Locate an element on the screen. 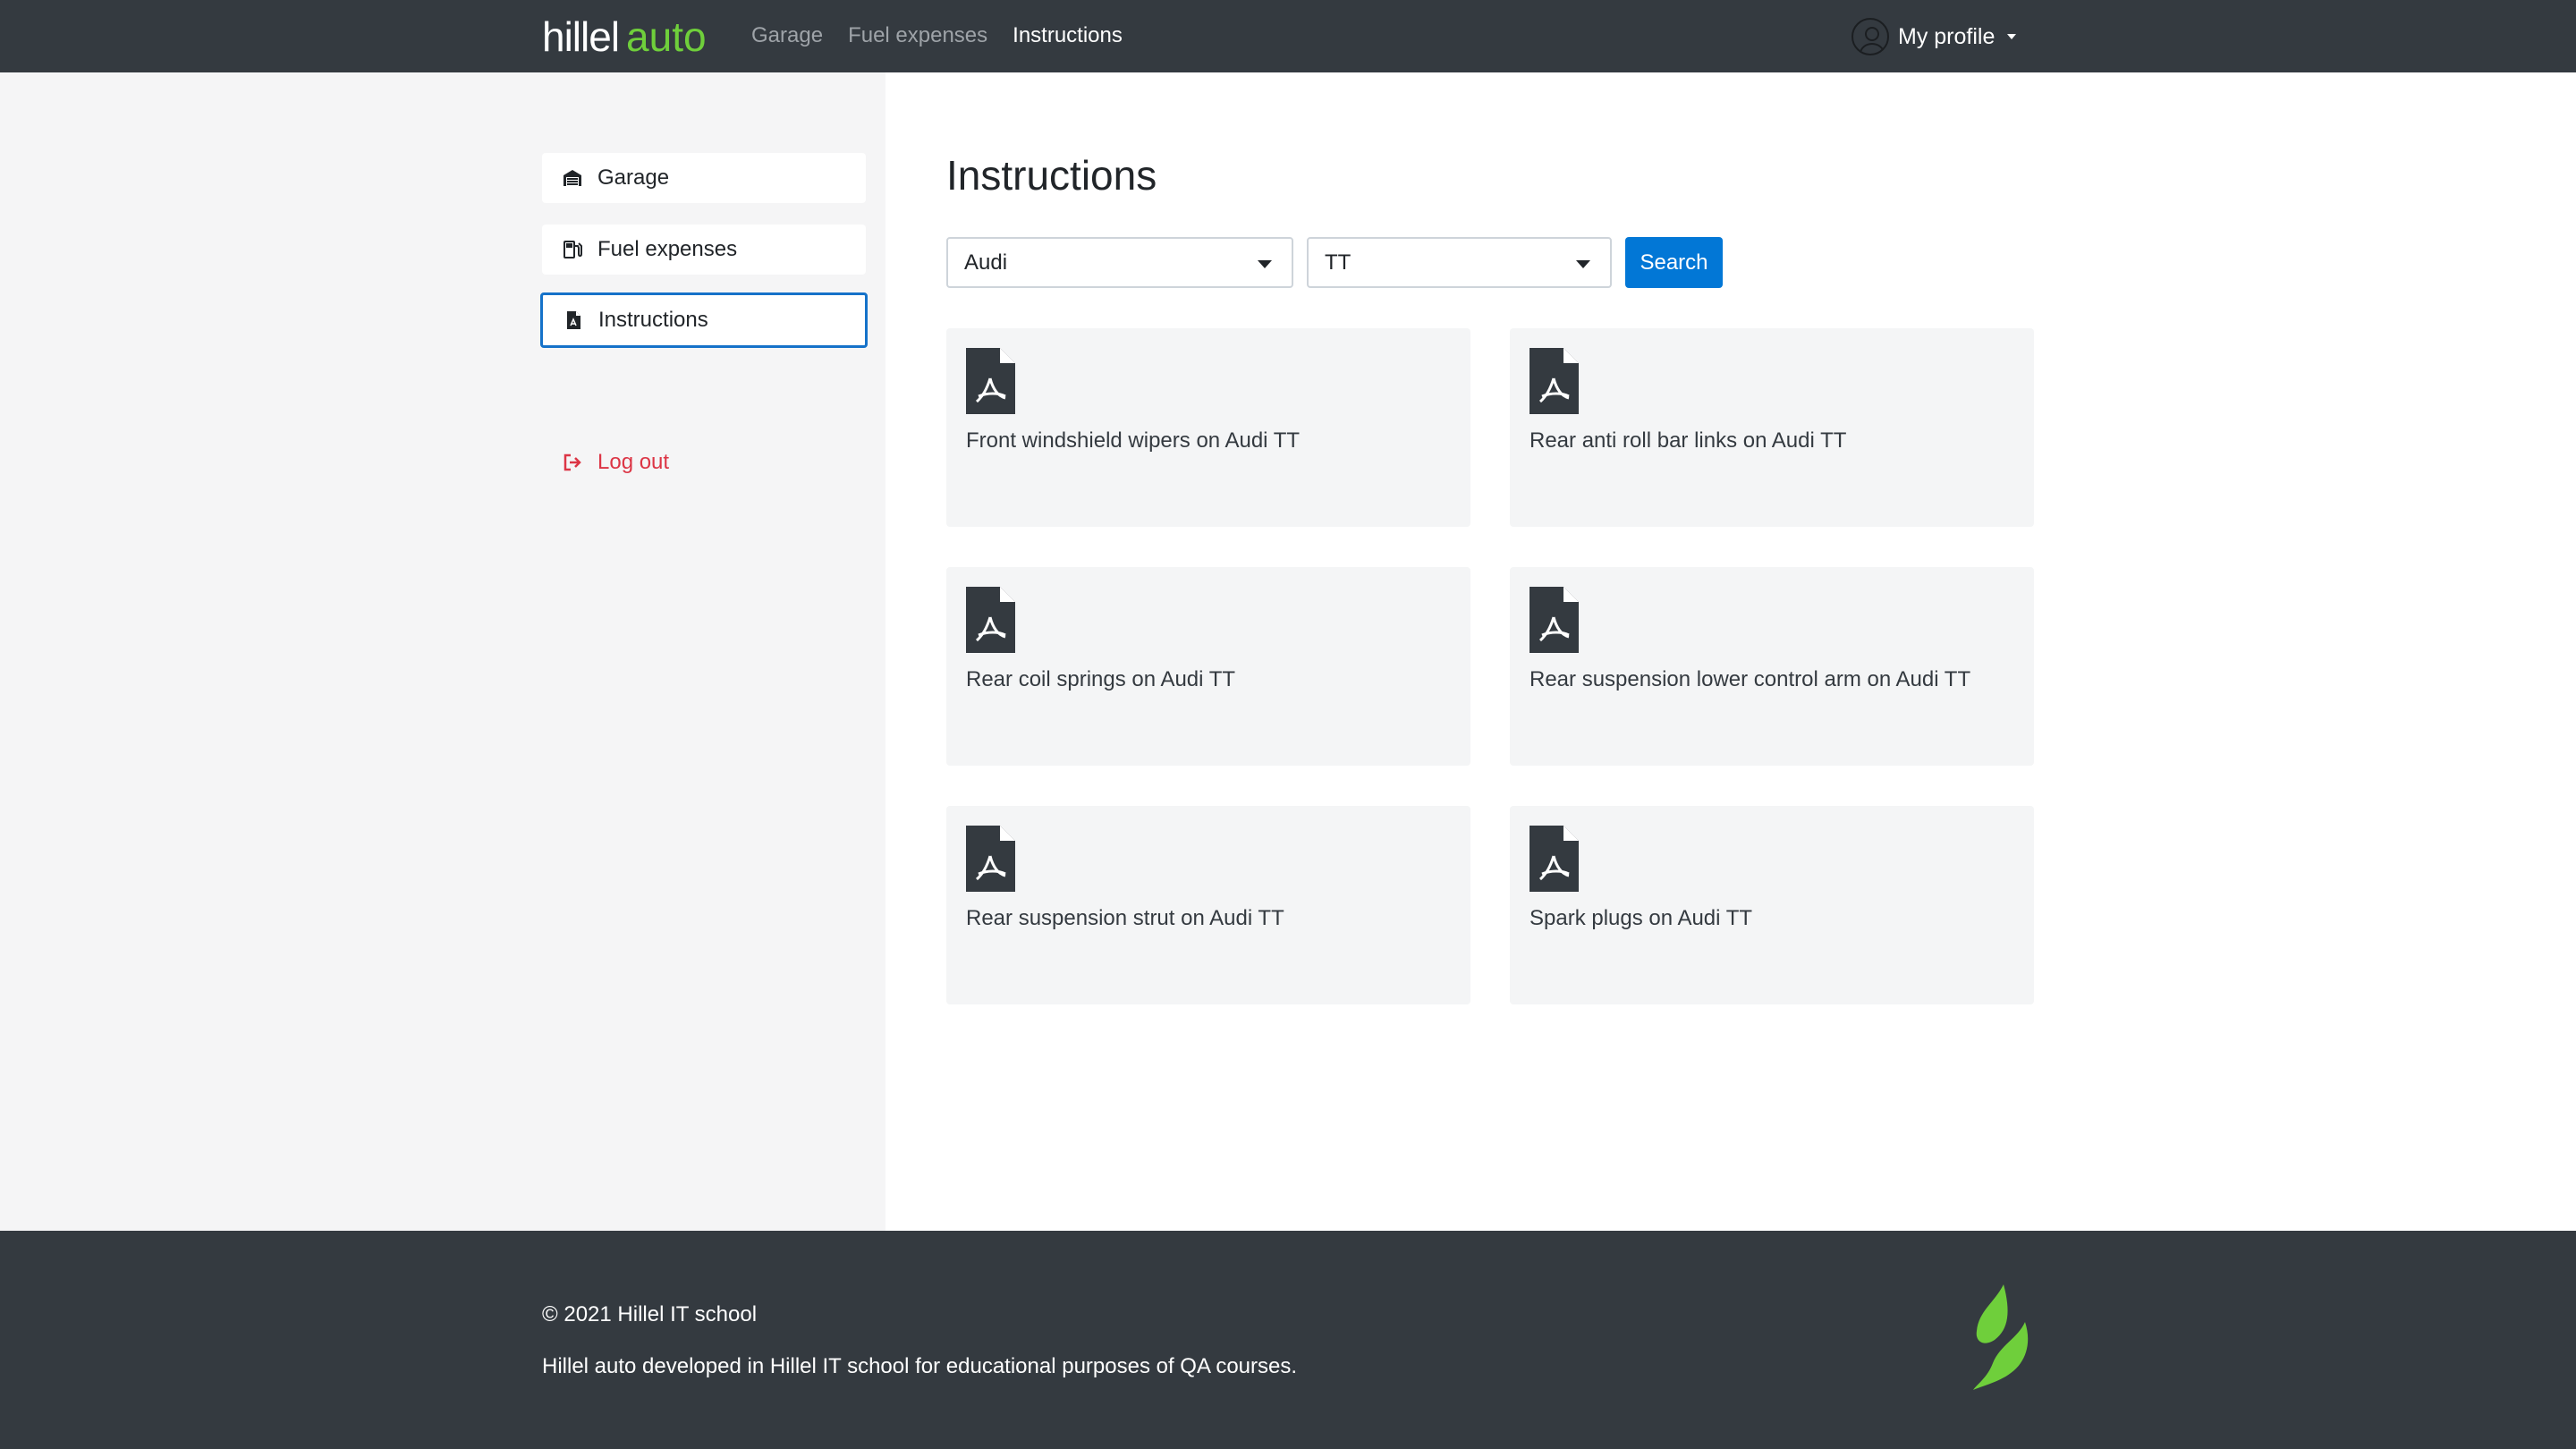 This screenshot has height=1449, width=2576. top-nav: Garage Fuel expenses Instructions is located at coordinates (937, 35).